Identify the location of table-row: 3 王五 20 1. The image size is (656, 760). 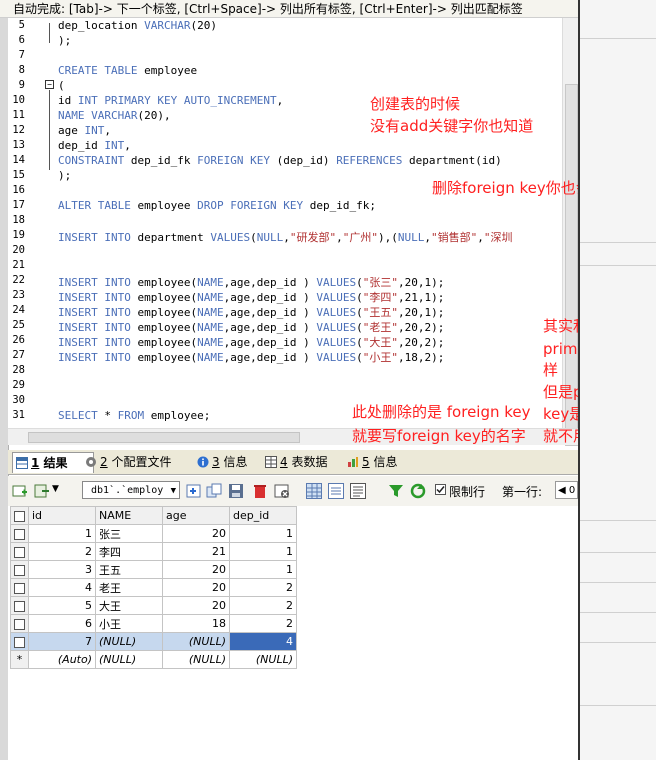
(153, 569).